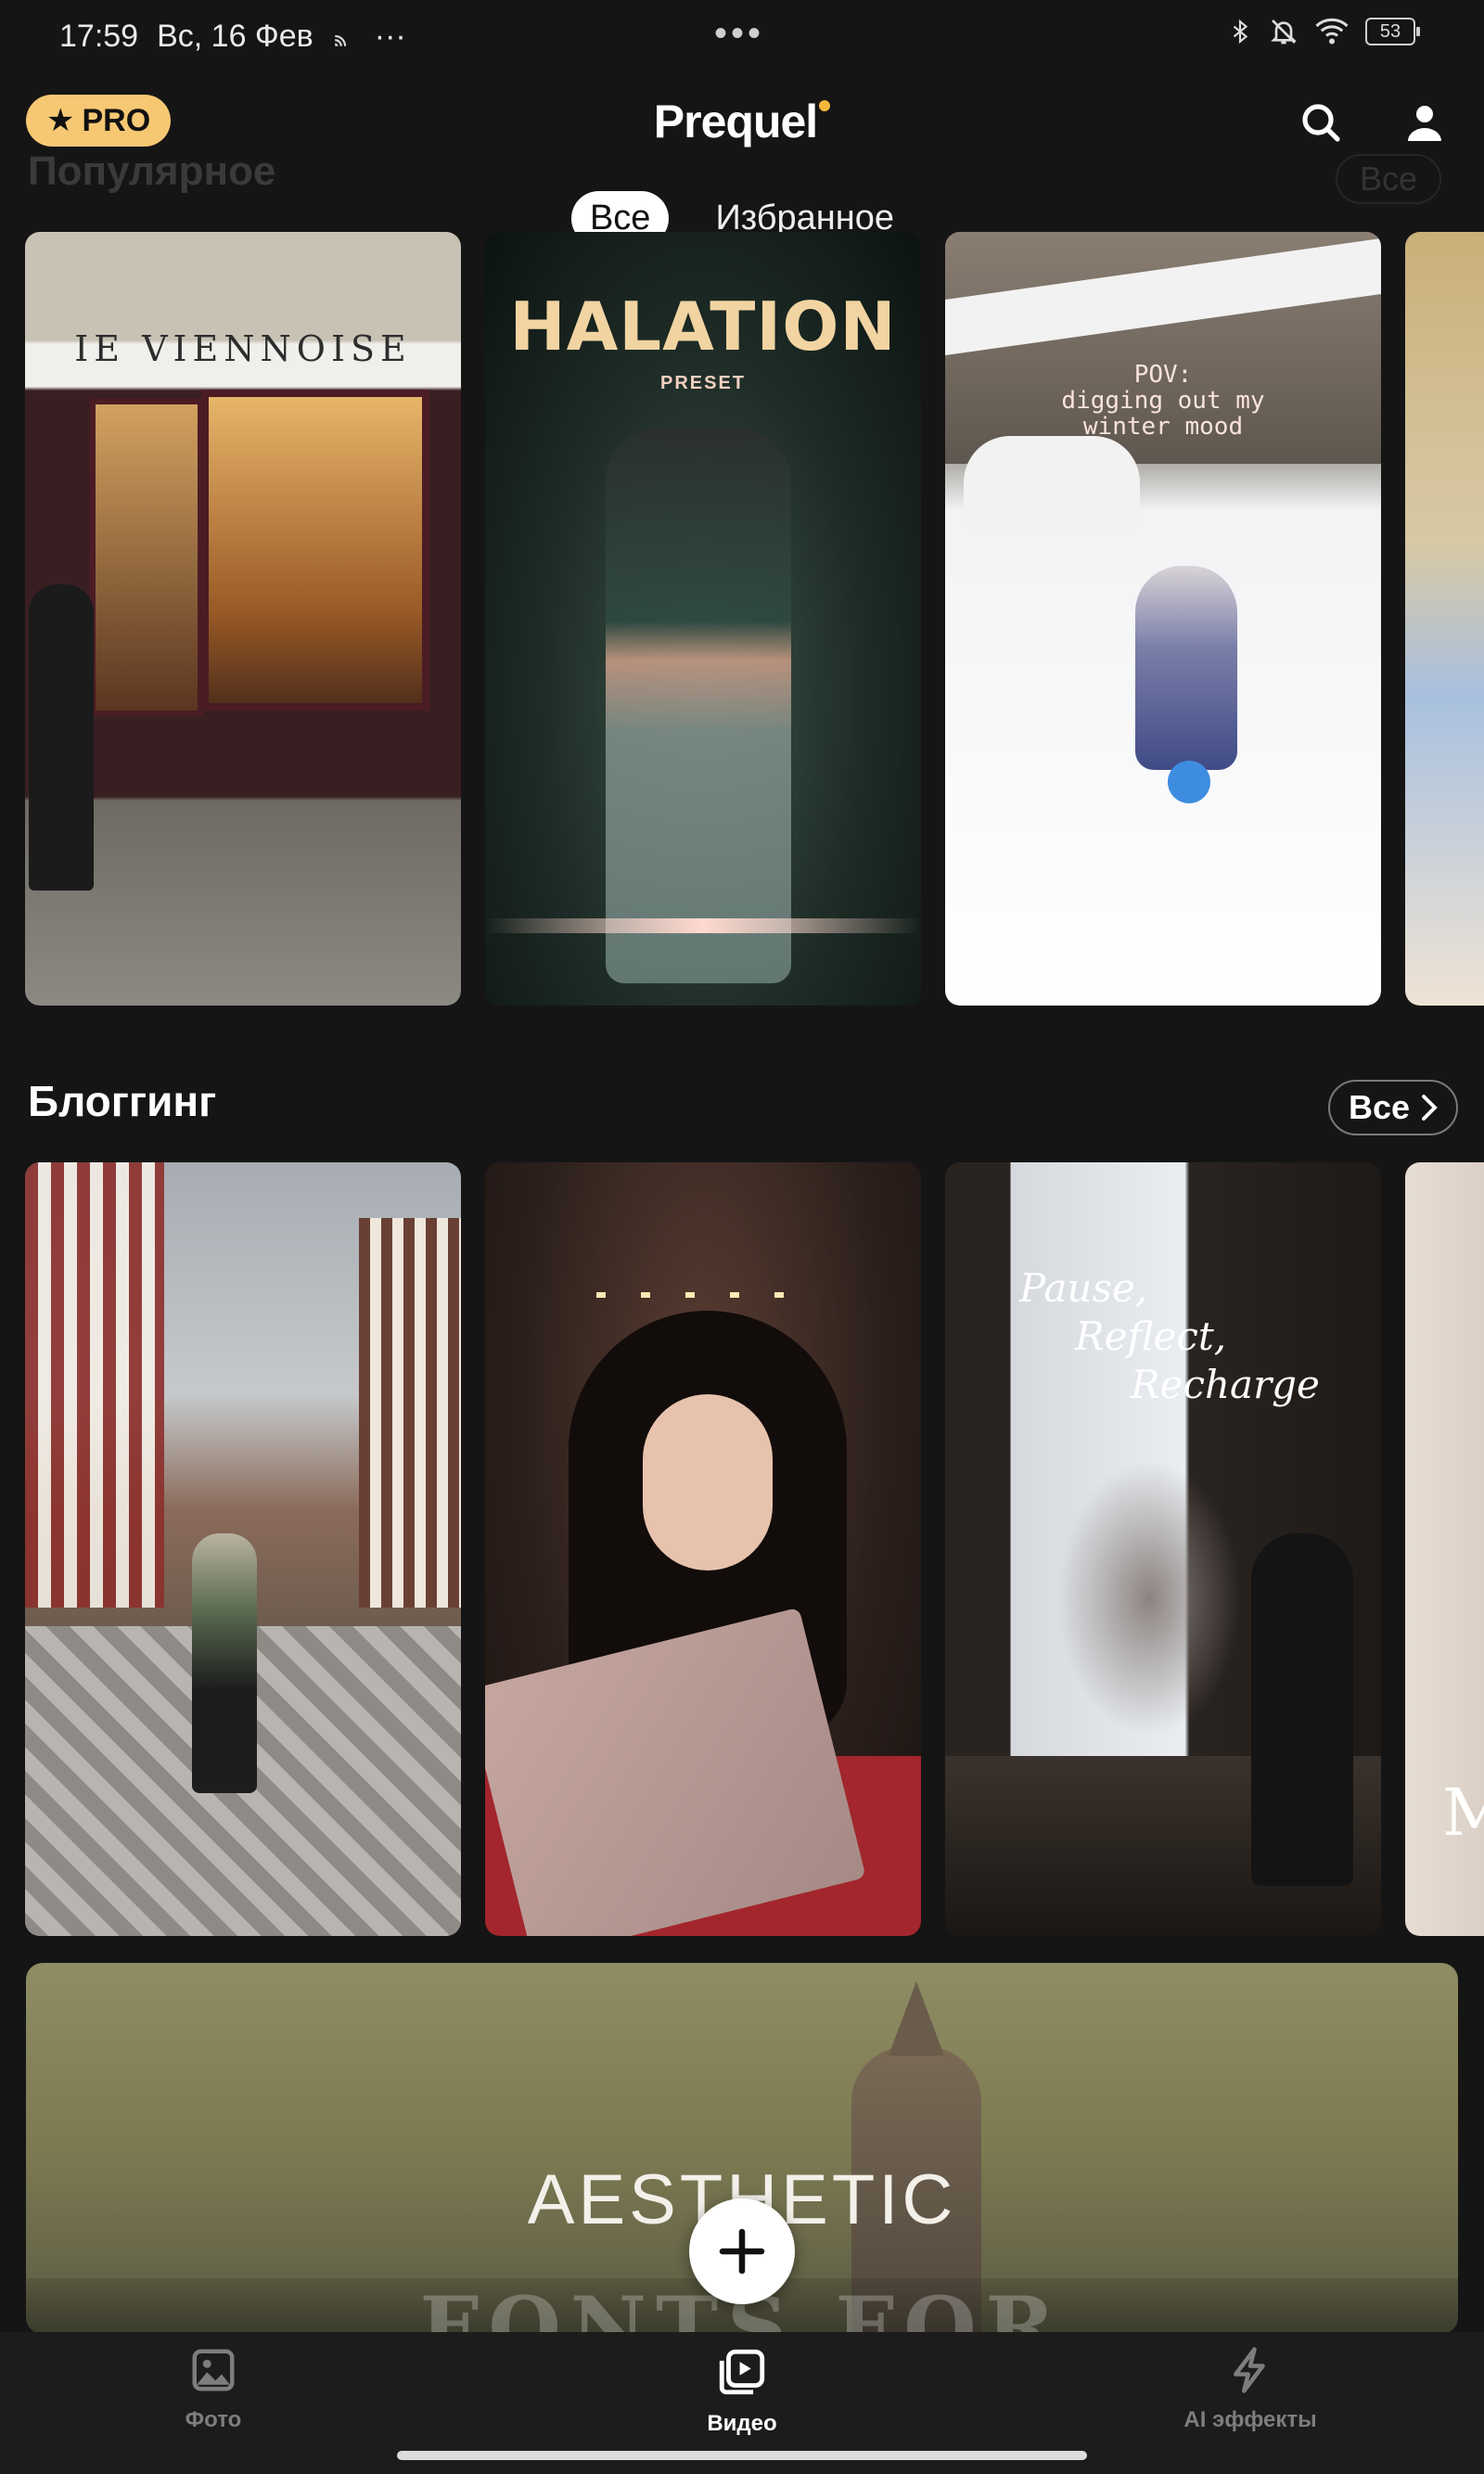  What do you see at coordinates (1320, 122) in the screenshot?
I see `search-icon` at bounding box center [1320, 122].